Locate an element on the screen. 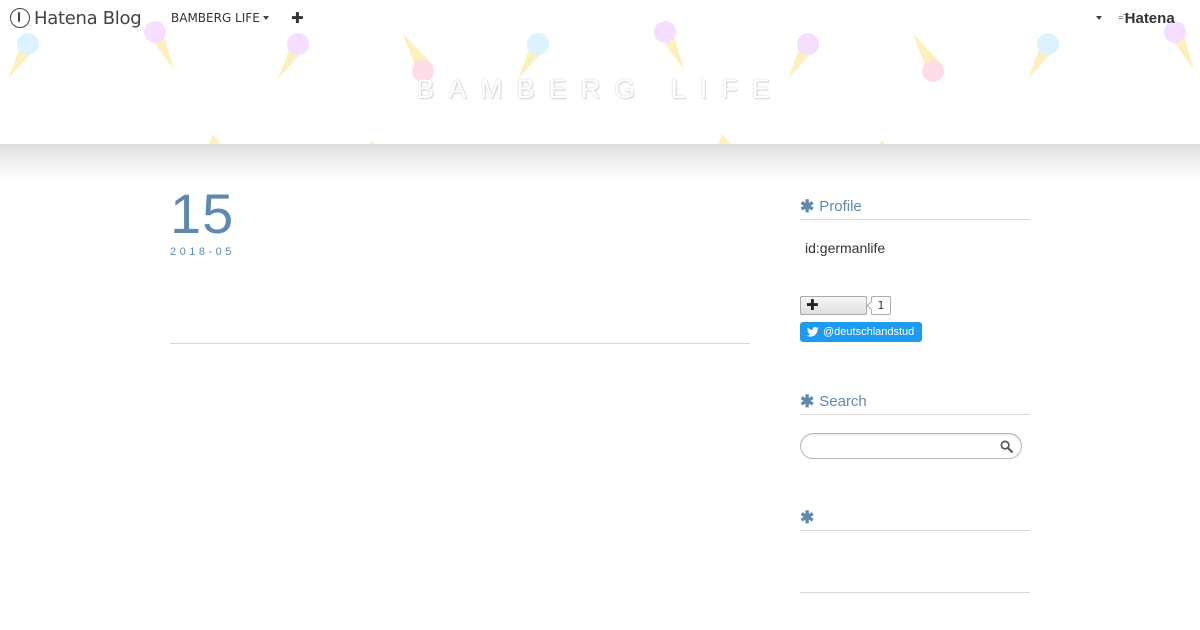 This screenshot has width=1200, height=630. blog-name-label: BAMBERG LIFE is located at coordinates (215, 18).